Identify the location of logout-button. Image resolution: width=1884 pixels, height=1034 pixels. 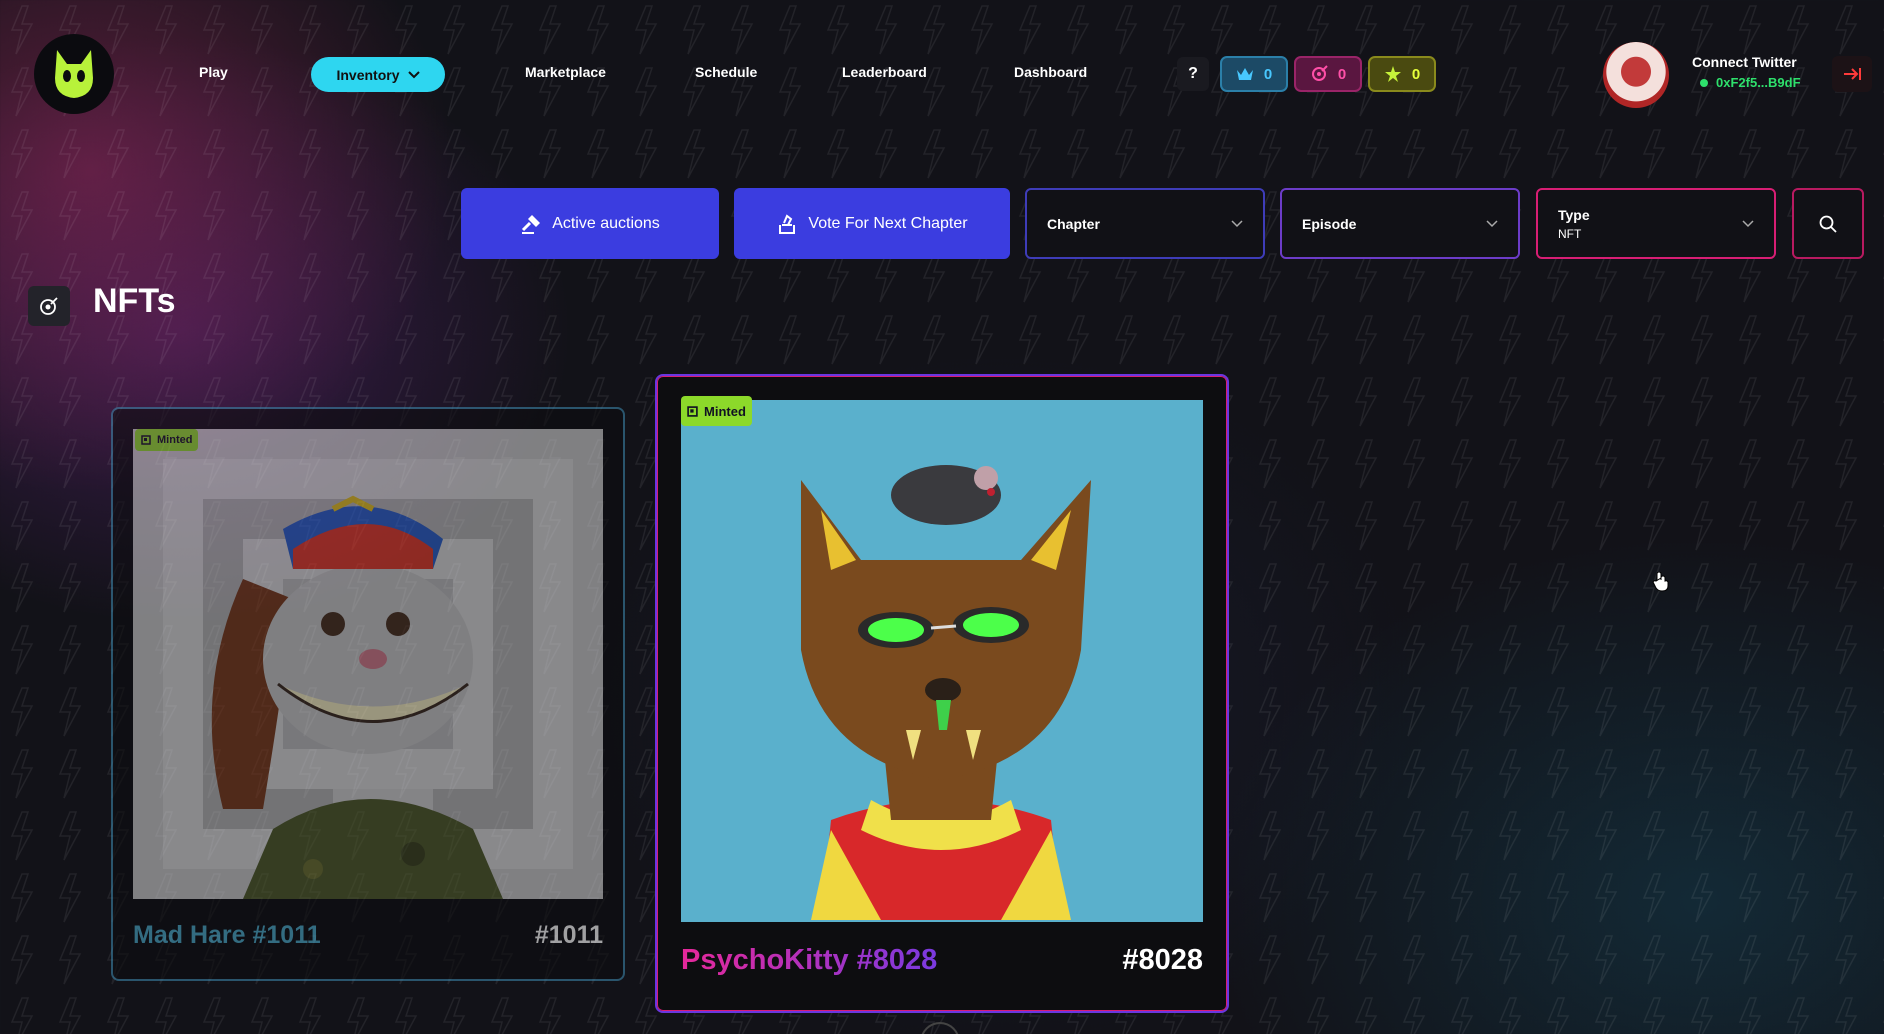
(1852, 74).